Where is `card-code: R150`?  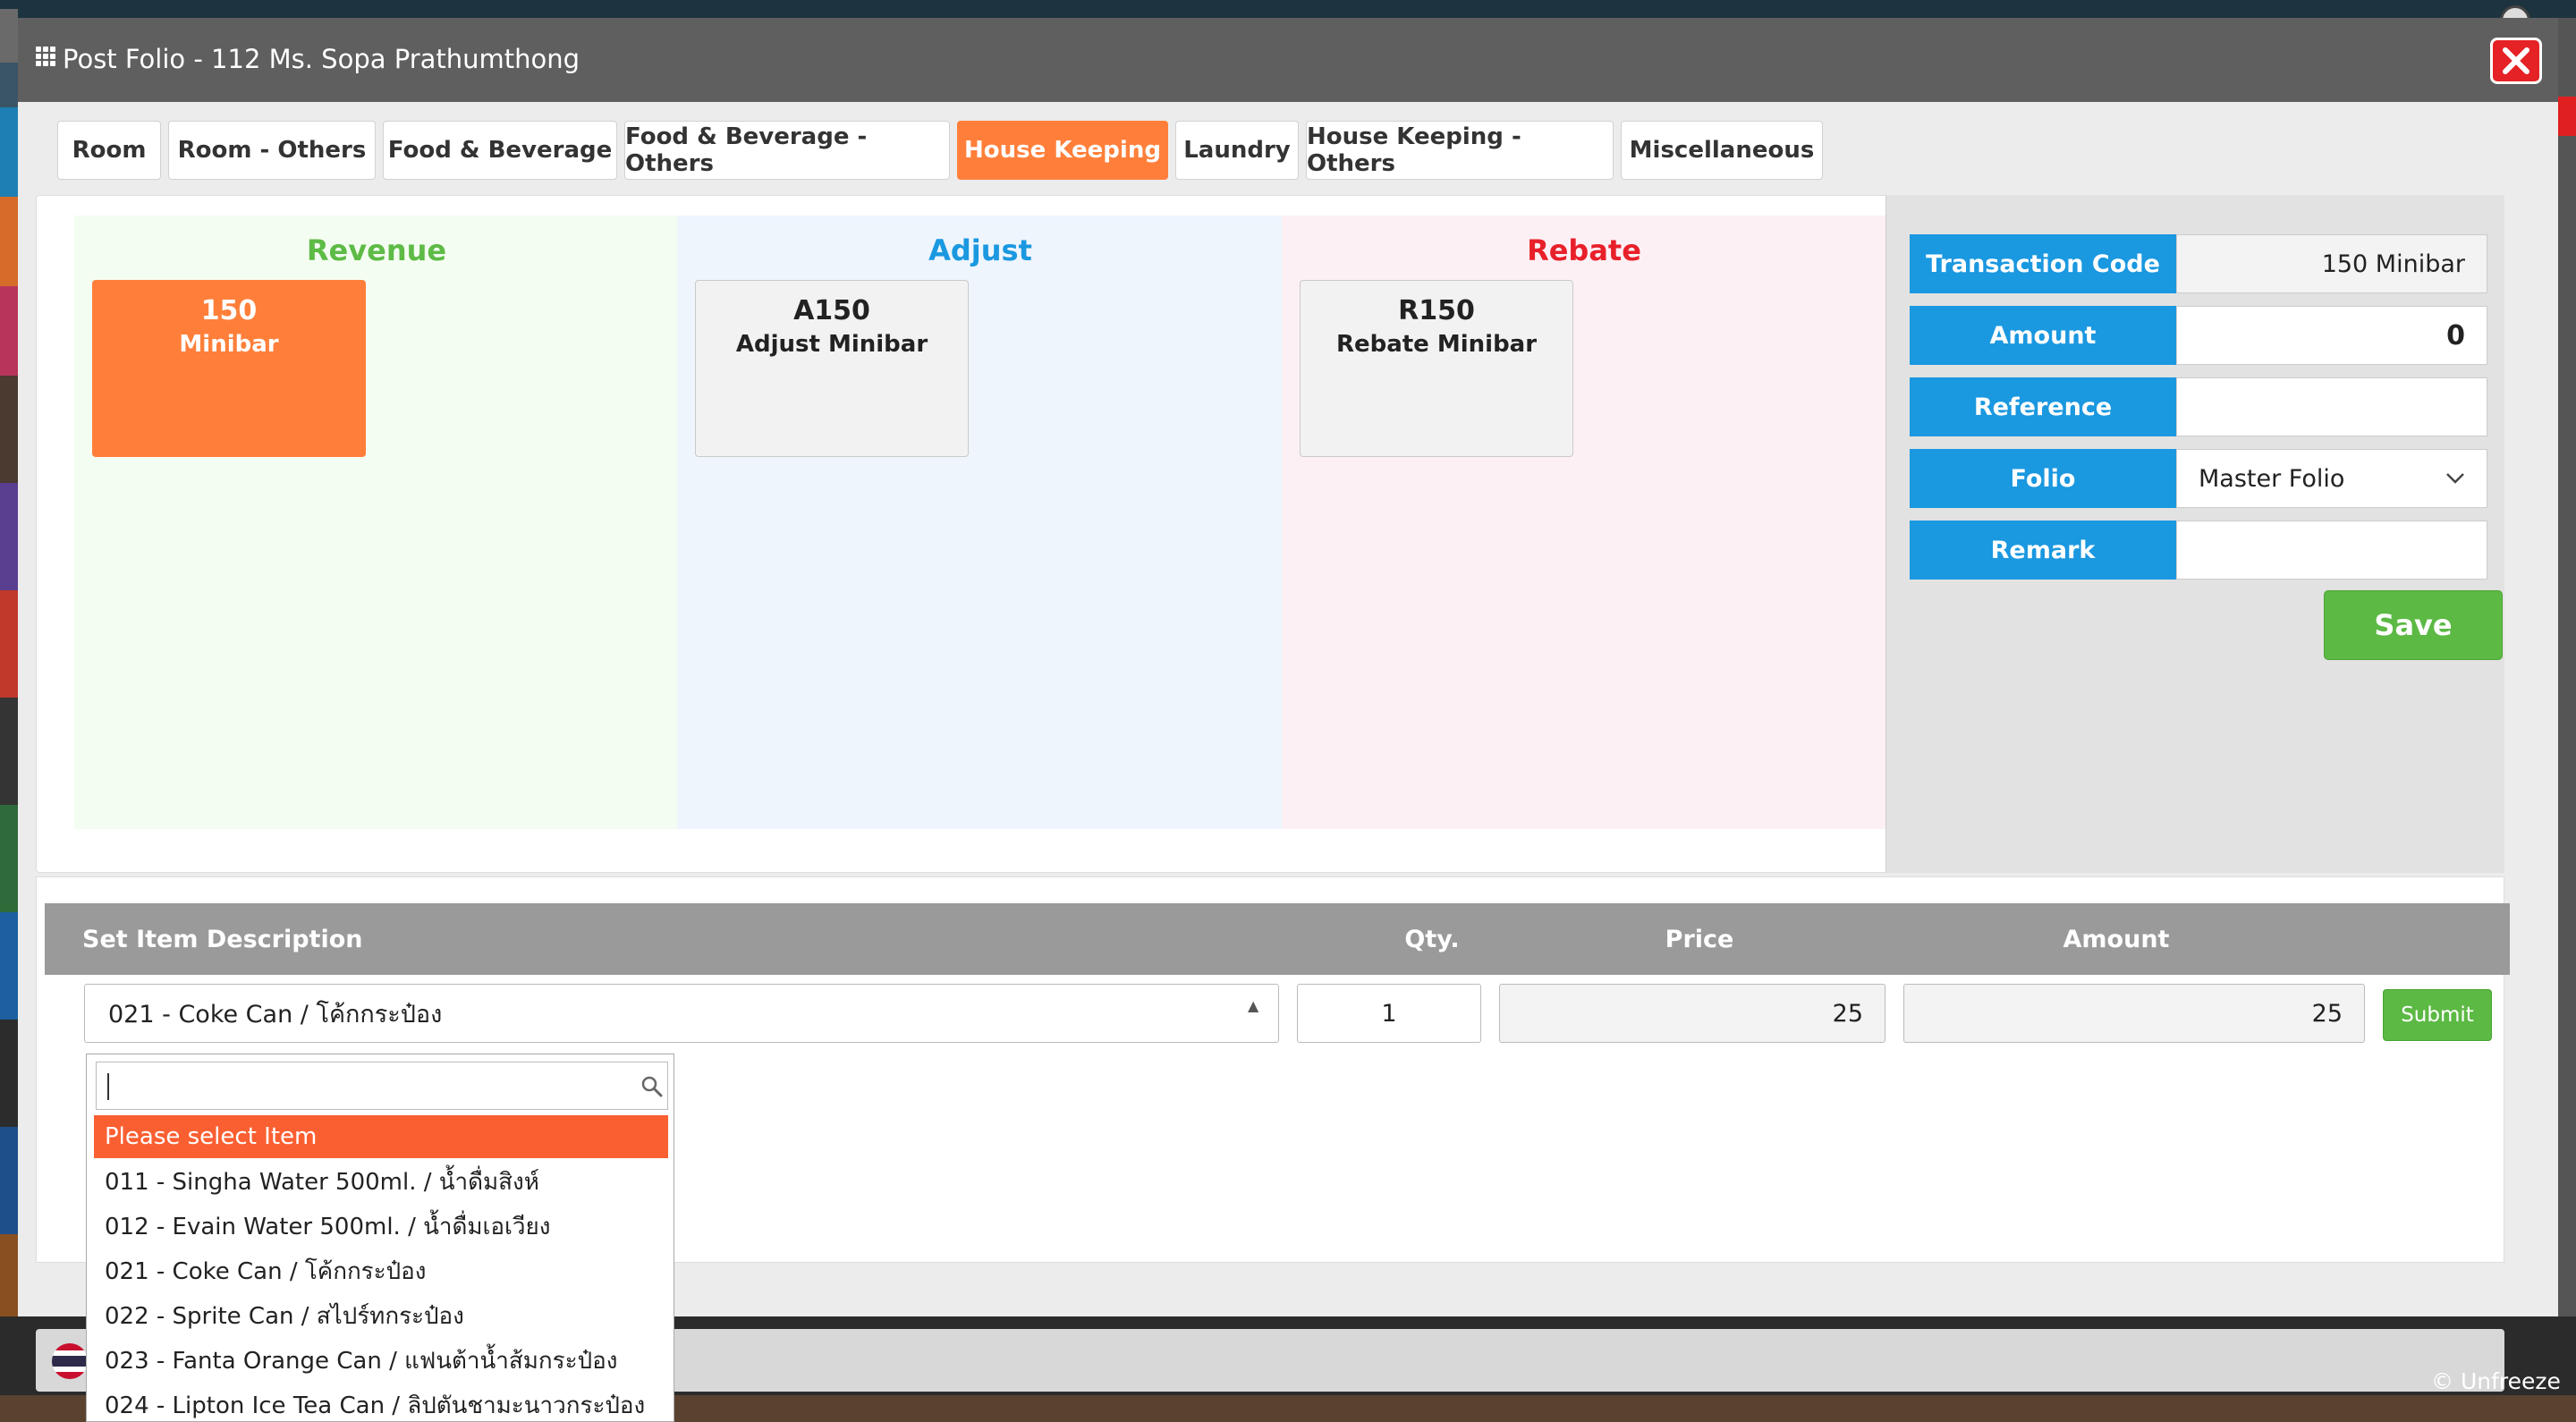
card-code: R150 is located at coordinates (1436, 310).